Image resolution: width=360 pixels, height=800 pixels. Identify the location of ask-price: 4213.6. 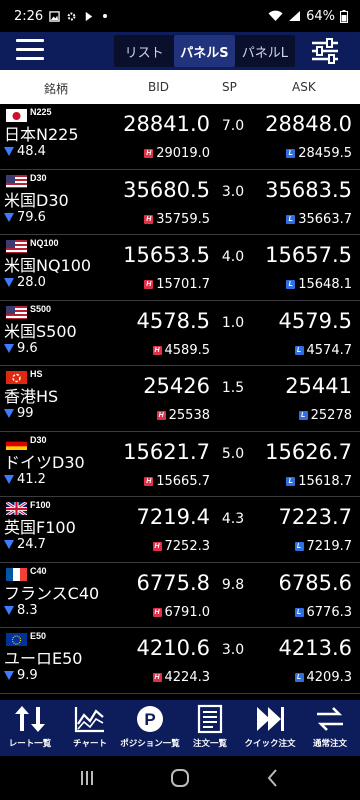
(315, 648).